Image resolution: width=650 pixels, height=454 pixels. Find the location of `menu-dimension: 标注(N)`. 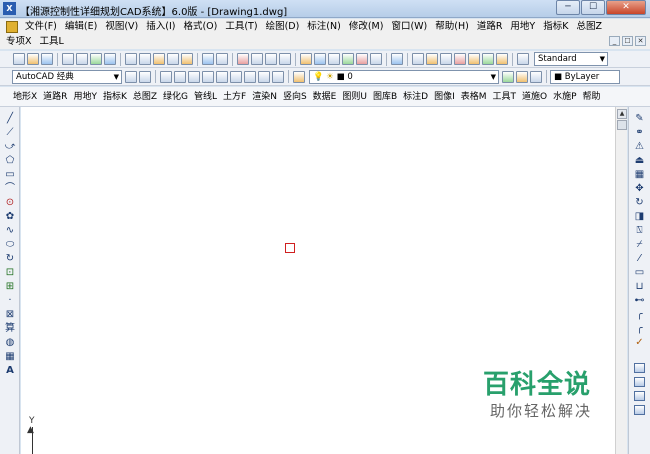

menu-dimension: 标注(N) is located at coordinates (324, 26).